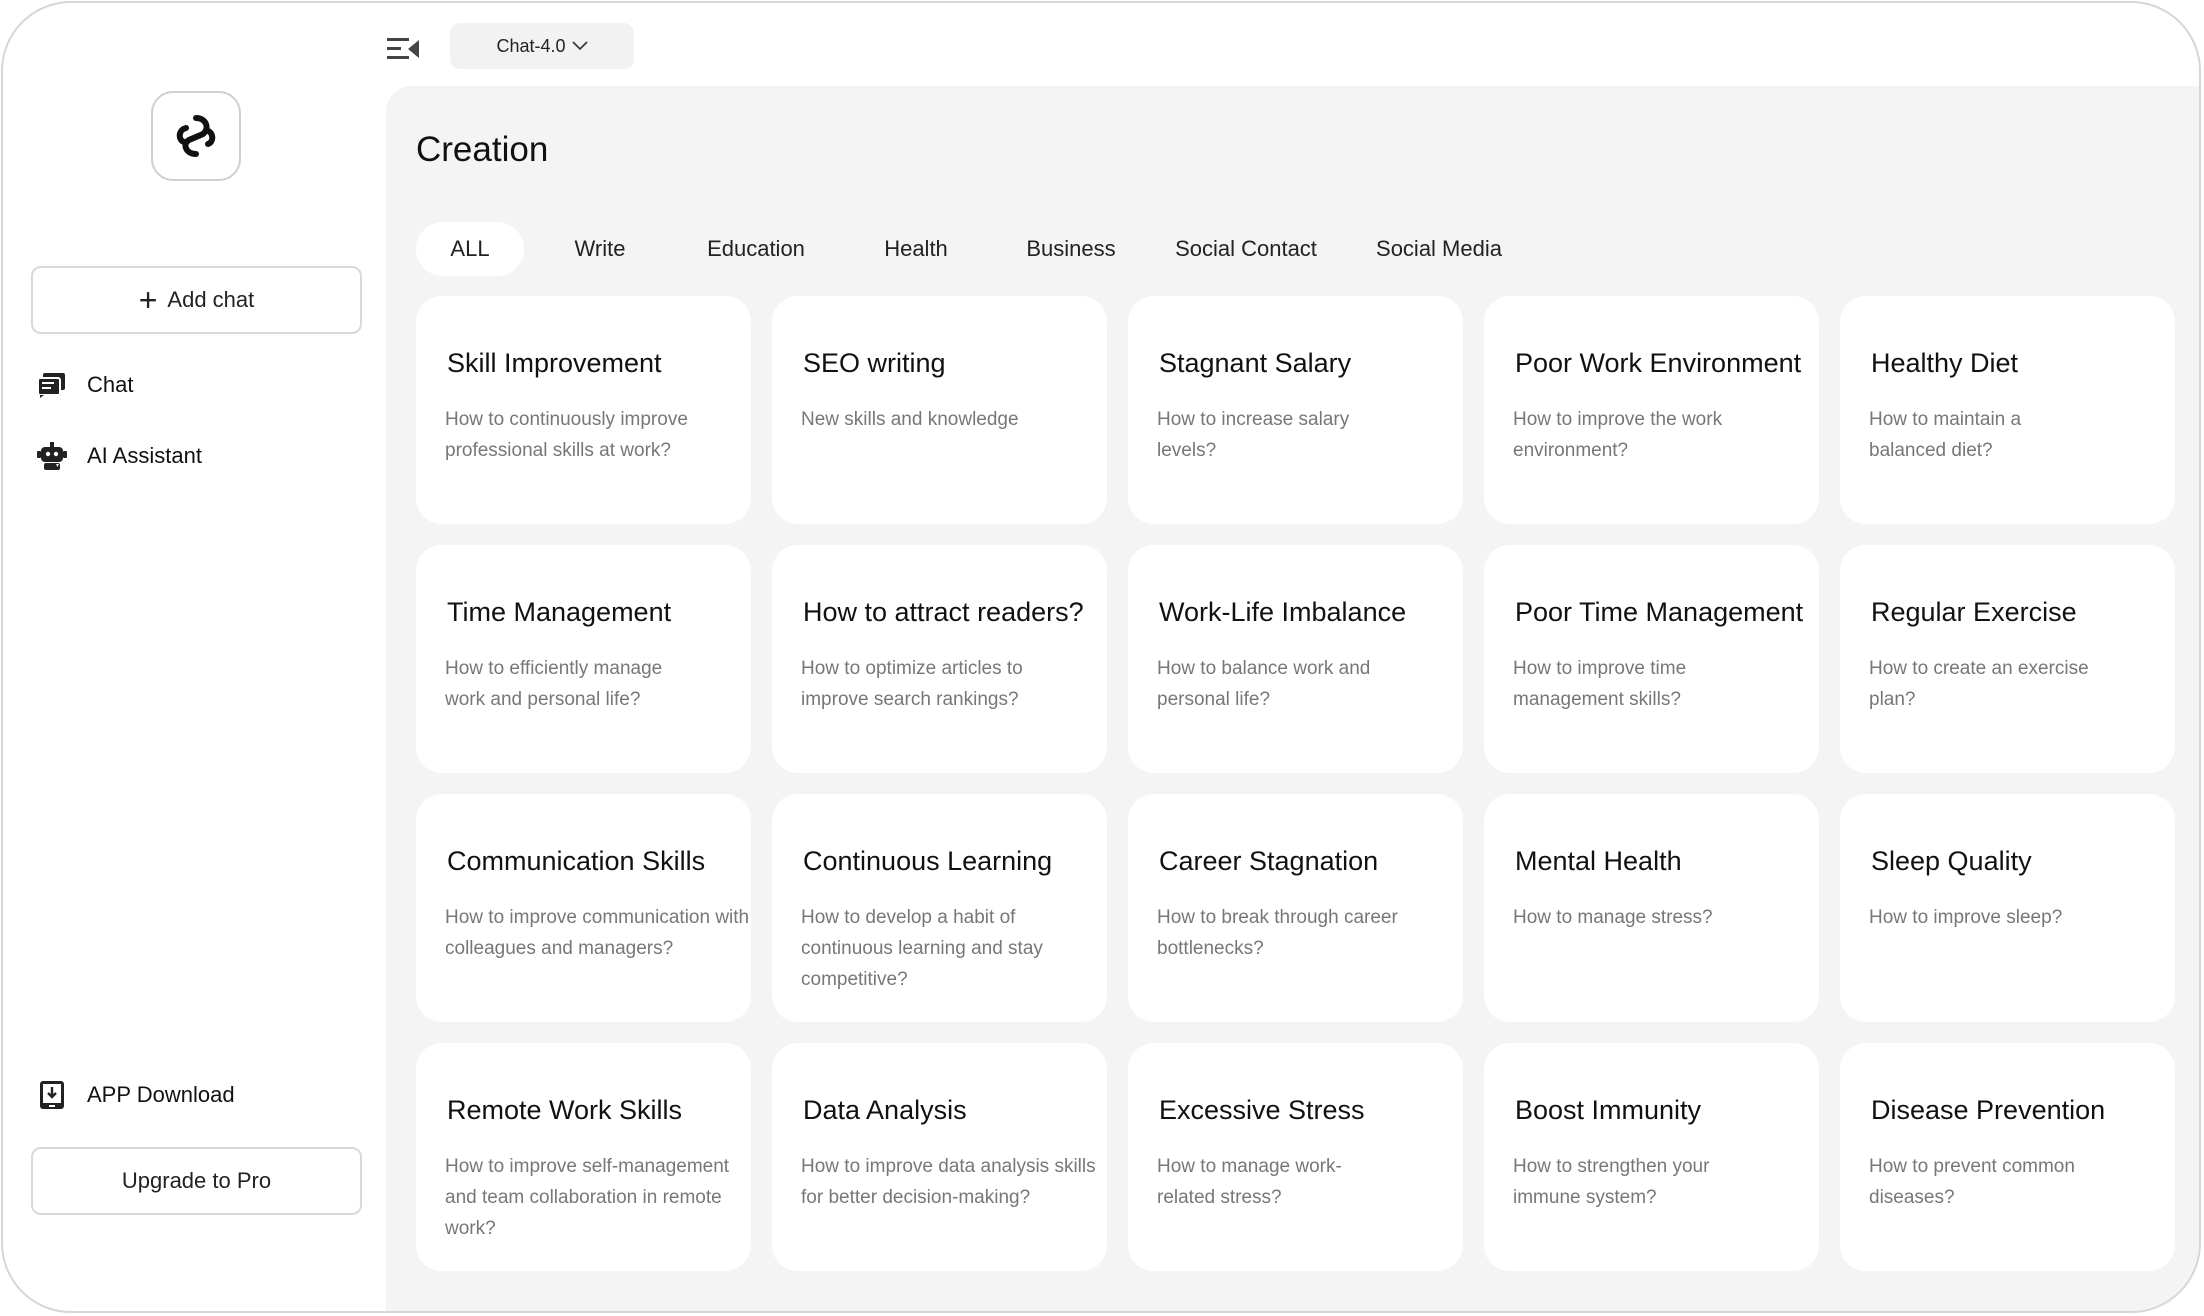 The height and width of the screenshot is (1316, 2204). Describe the element at coordinates (211, 299) in the screenshot. I see `add-chat-label: Add chat` at that location.